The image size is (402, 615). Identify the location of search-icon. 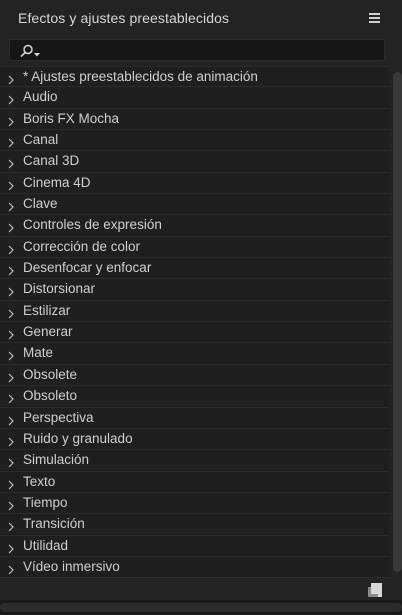
(30, 51).